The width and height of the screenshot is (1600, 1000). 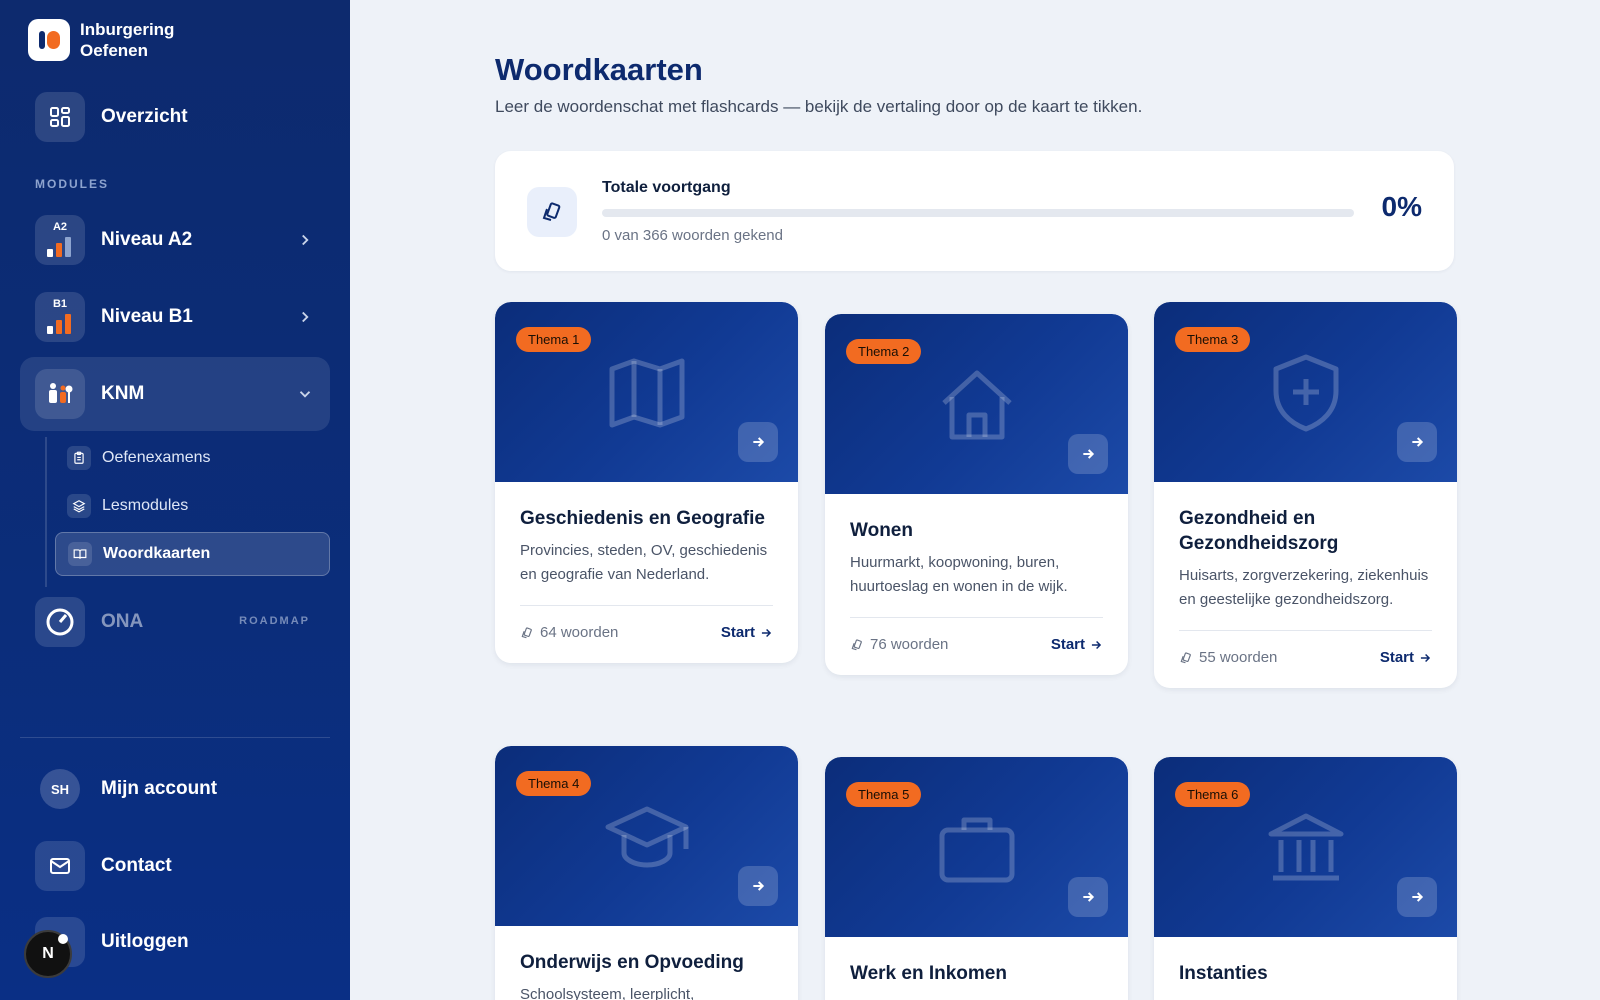 I want to click on card-hero: Thema 3, so click(x=1305, y=392).